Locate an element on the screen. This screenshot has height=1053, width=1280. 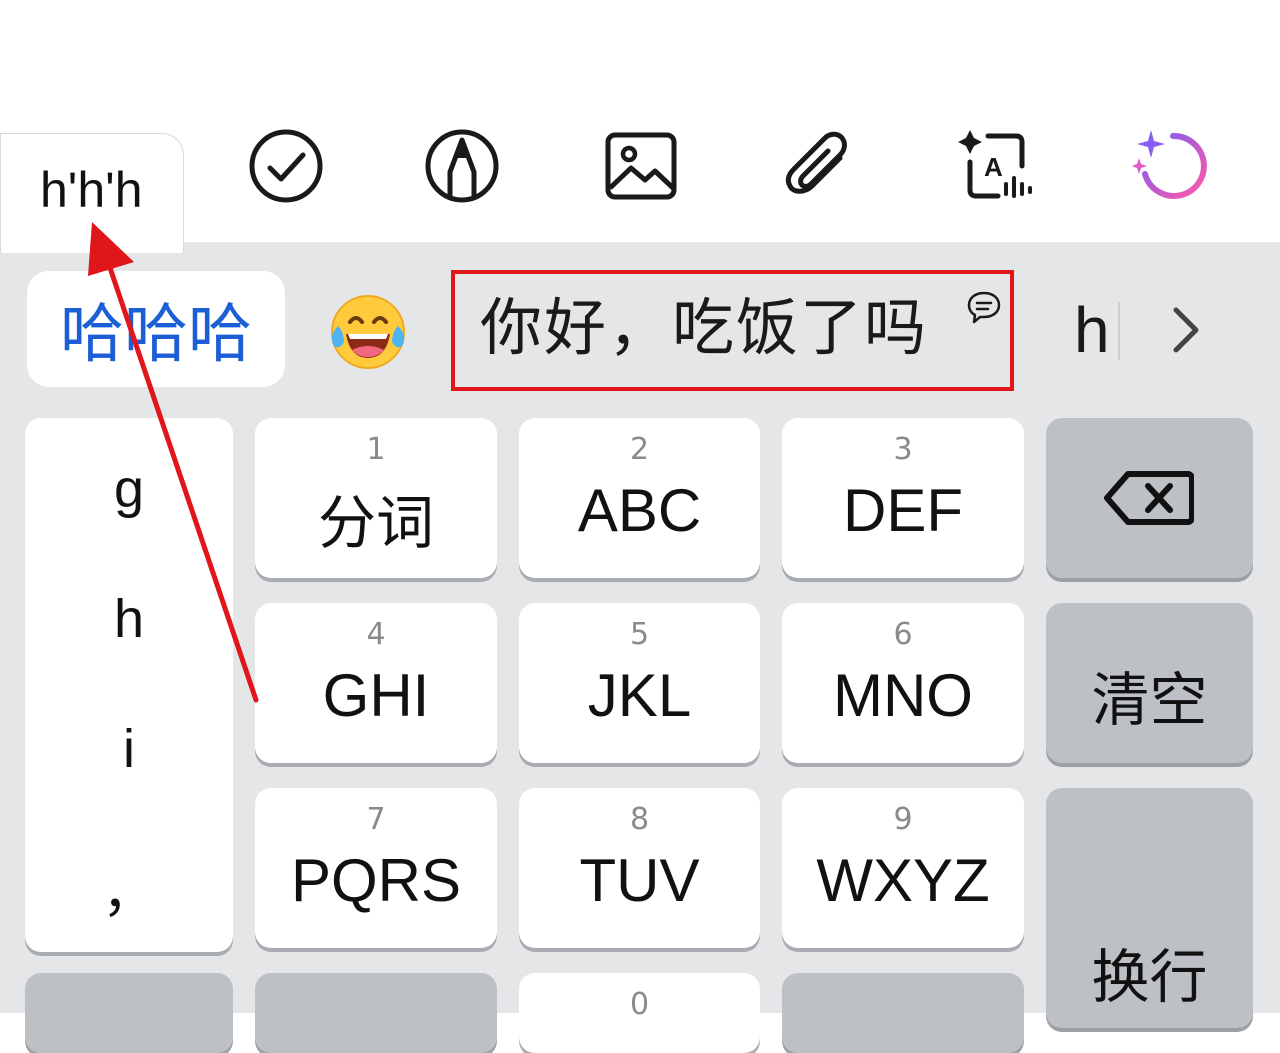
key-9: 9 WXYZ is located at coordinates (903, 868).